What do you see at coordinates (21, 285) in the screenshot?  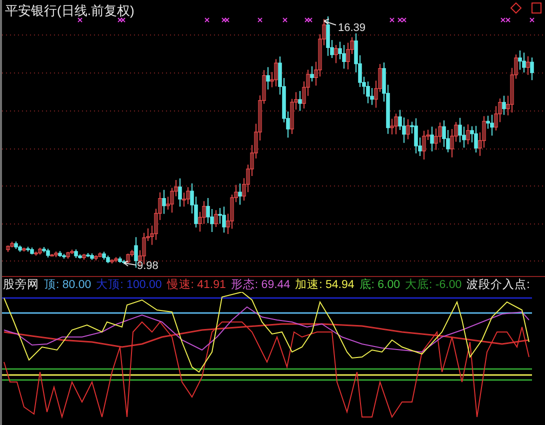 I see `legend-item: 股旁网` at bounding box center [21, 285].